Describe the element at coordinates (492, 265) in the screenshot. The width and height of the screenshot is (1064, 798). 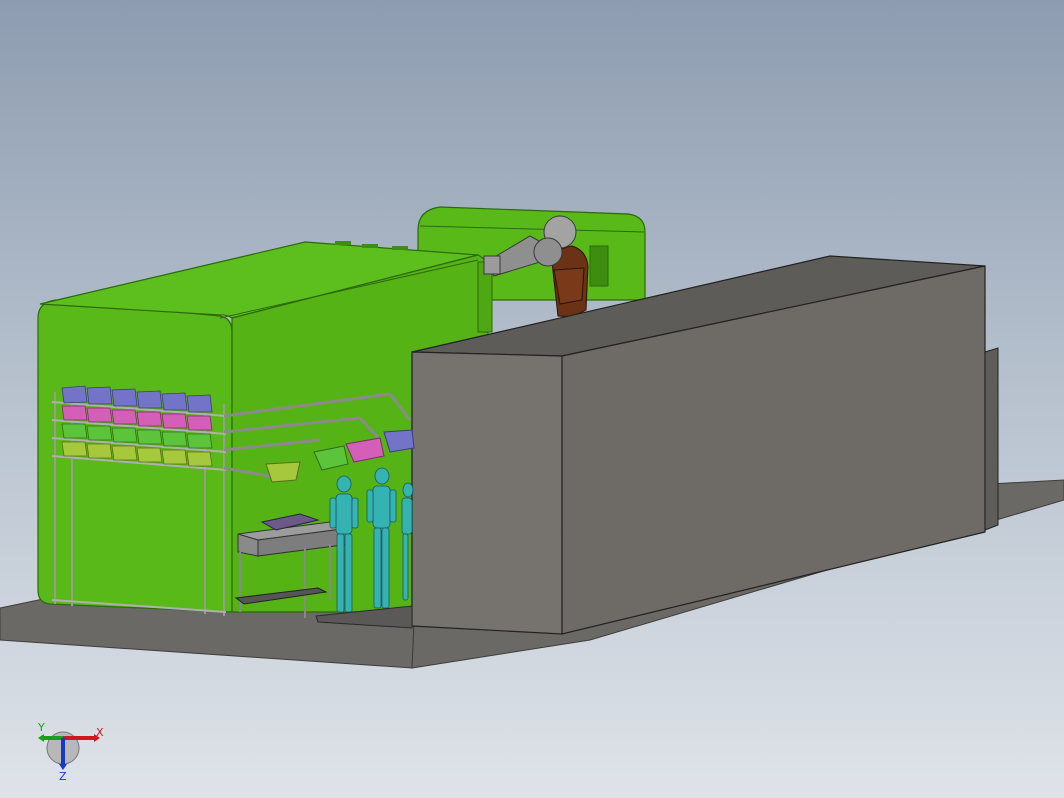
I see `robot-wrist` at that location.